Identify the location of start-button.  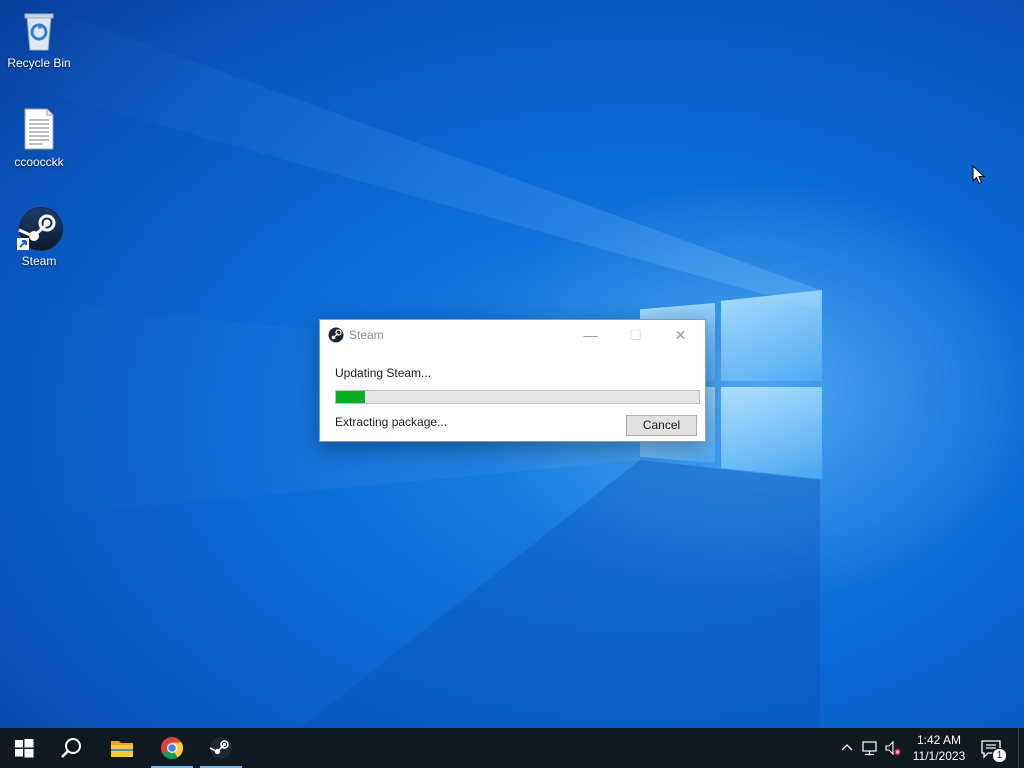
(24, 748).